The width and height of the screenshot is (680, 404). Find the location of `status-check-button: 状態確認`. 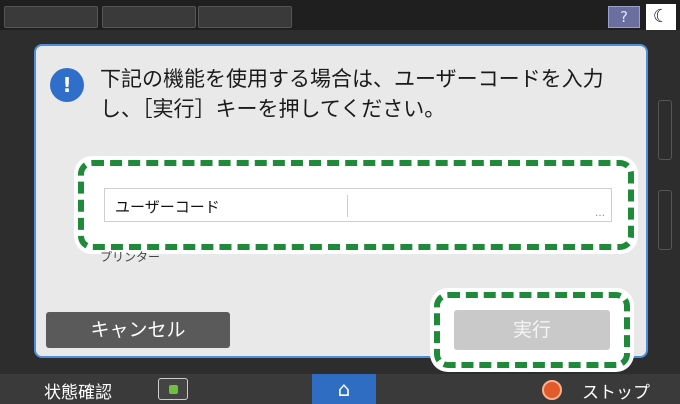

status-check-button: 状態確認 is located at coordinates (78, 390).